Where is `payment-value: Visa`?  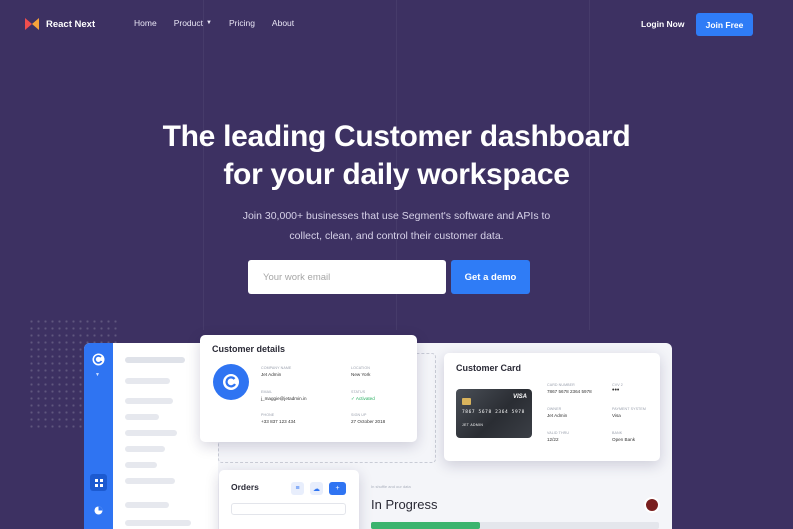
payment-value: Visa is located at coordinates (616, 415).